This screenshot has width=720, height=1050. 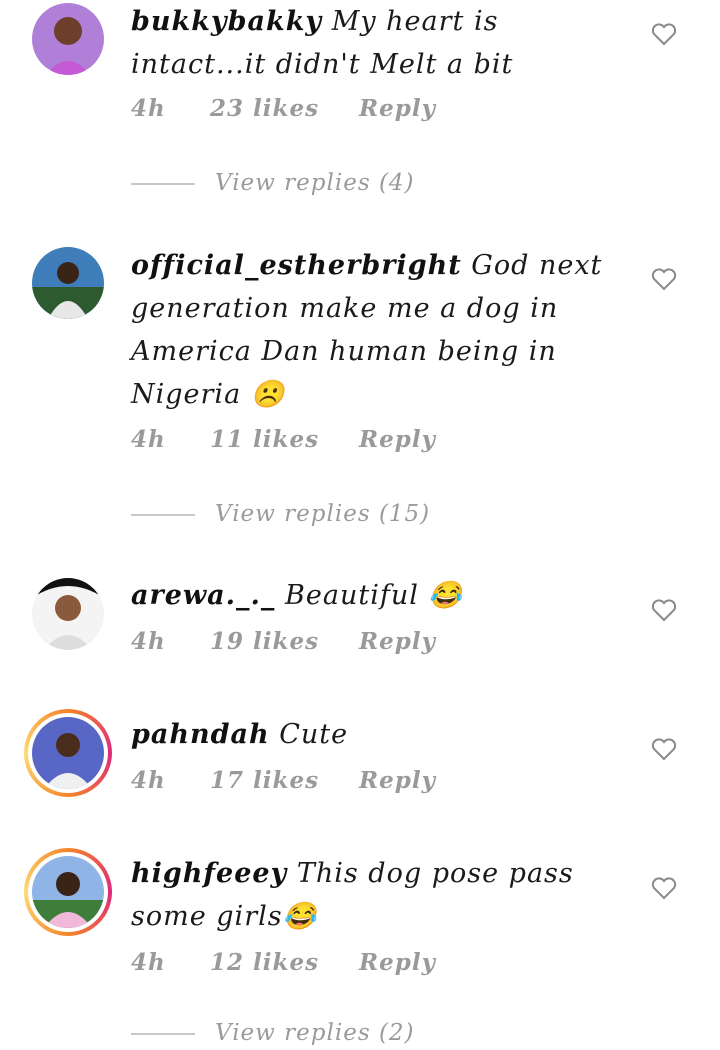 I want to click on comment-likes: 19 likes, so click(x=280, y=641).